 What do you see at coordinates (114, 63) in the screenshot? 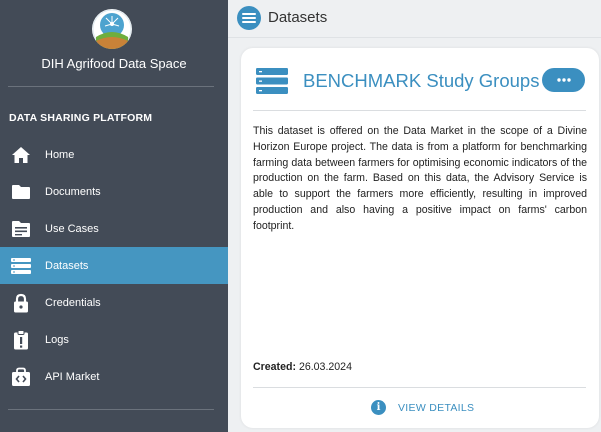
I see `org-name: DIH Agrifood Data Space` at bounding box center [114, 63].